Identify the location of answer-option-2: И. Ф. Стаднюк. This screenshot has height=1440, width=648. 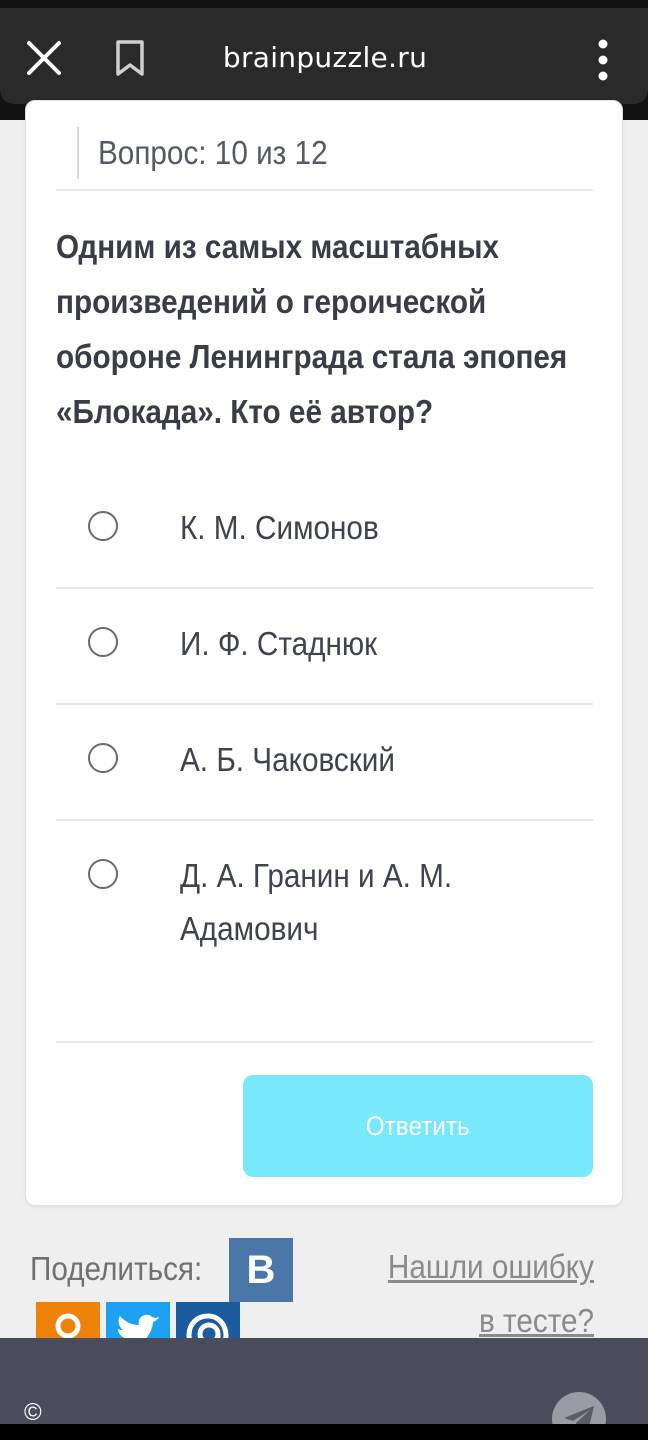
(324, 660).